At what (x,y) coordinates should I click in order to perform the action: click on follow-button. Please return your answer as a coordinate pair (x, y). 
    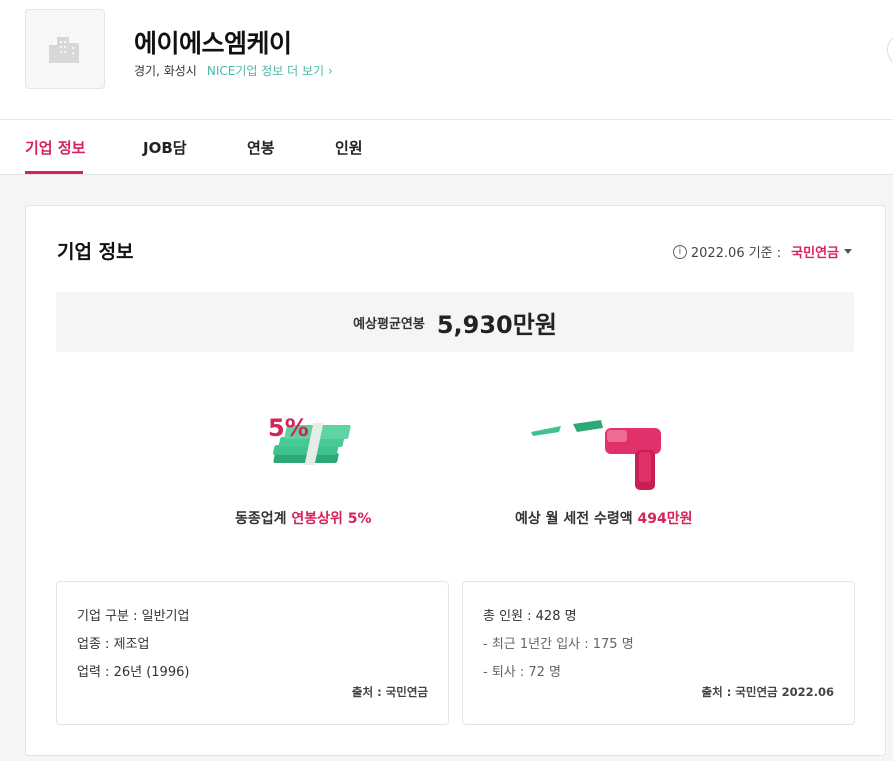
    Looking at the image, I should click on (890, 50).